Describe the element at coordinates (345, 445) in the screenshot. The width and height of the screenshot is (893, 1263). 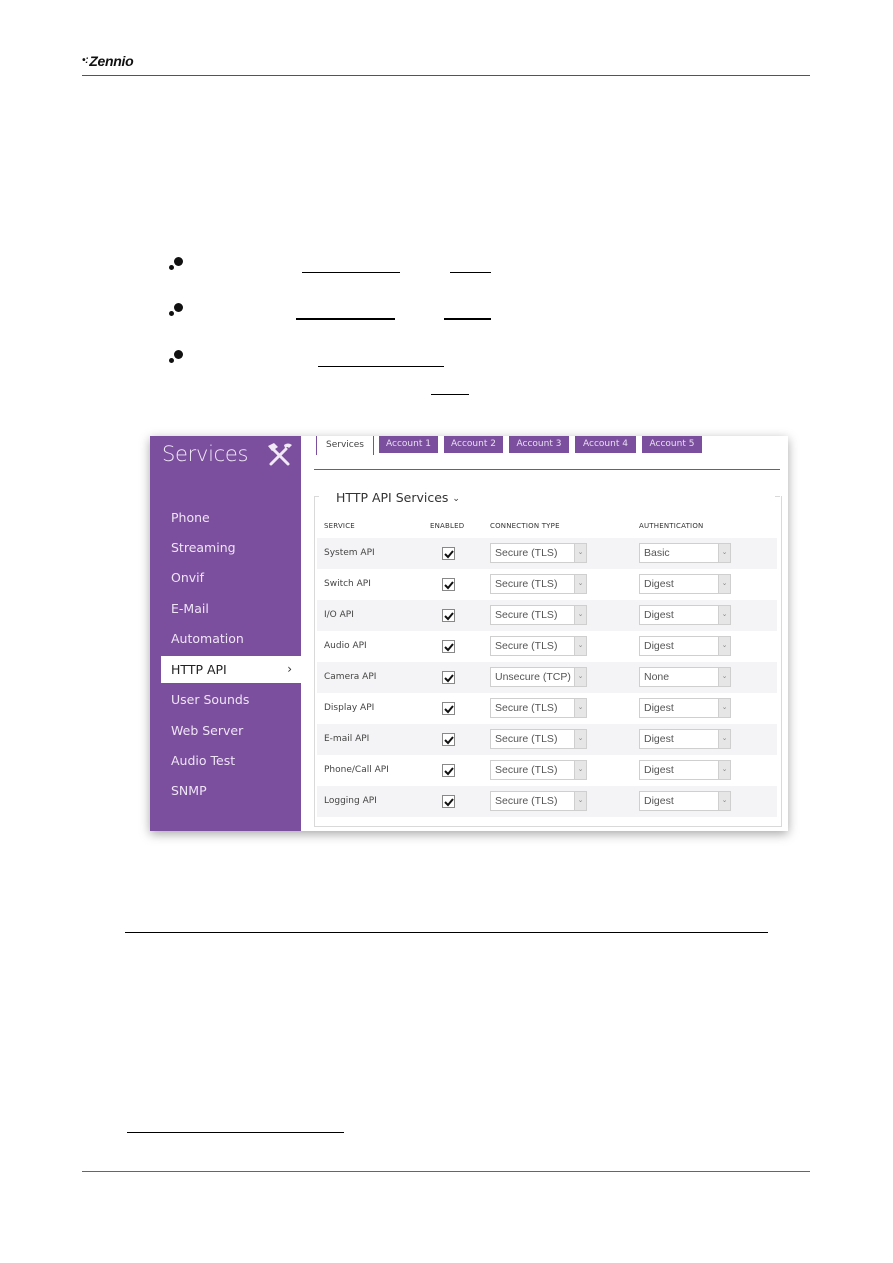
I see `tab-services: Services` at that location.